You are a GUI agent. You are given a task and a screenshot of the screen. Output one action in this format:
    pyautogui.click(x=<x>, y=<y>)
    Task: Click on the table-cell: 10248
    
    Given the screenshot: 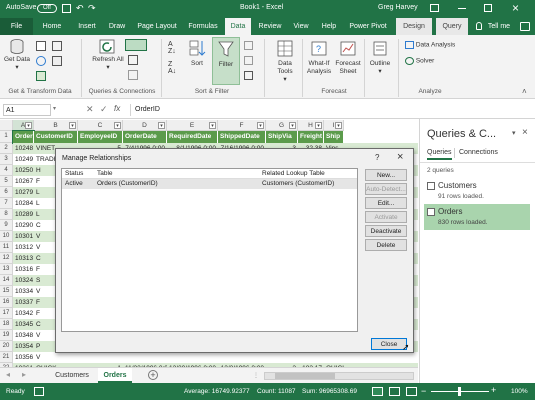 What is the action you would take?
    pyautogui.click(x=23, y=148)
    